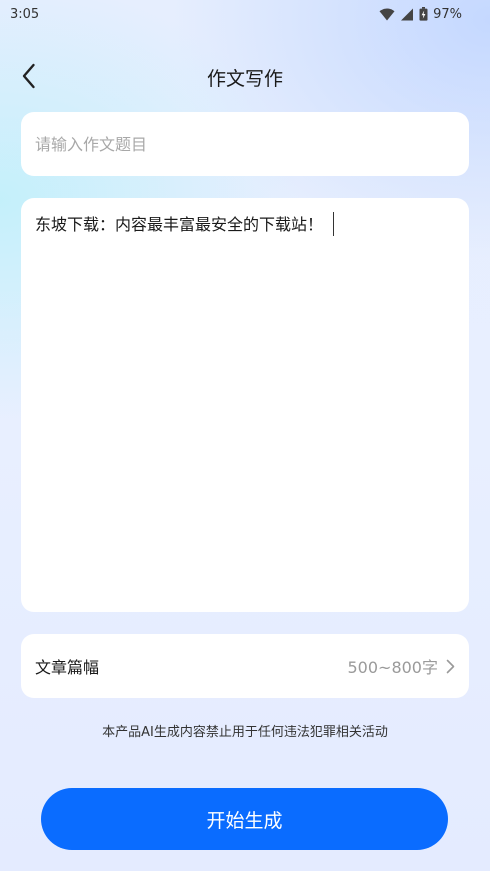 Image resolution: width=490 pixels, height=871 pixels. I want to click on length-selector: 文章篇幅 500~800字, so click(245, 666).